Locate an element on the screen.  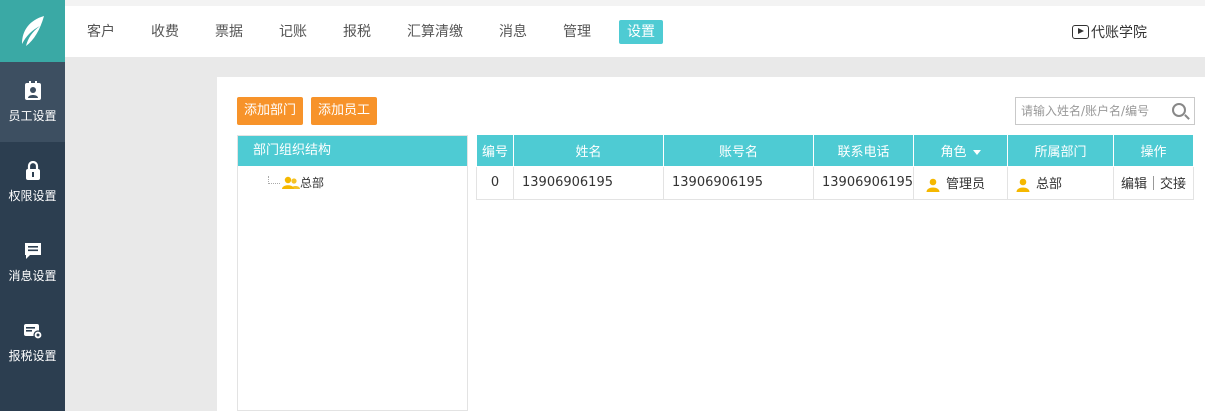
top-bar: 客户 收费 票据 记账 报税 汇算清缴 消息 管理 设置 代账学院 is located at coordinates (635, 28).